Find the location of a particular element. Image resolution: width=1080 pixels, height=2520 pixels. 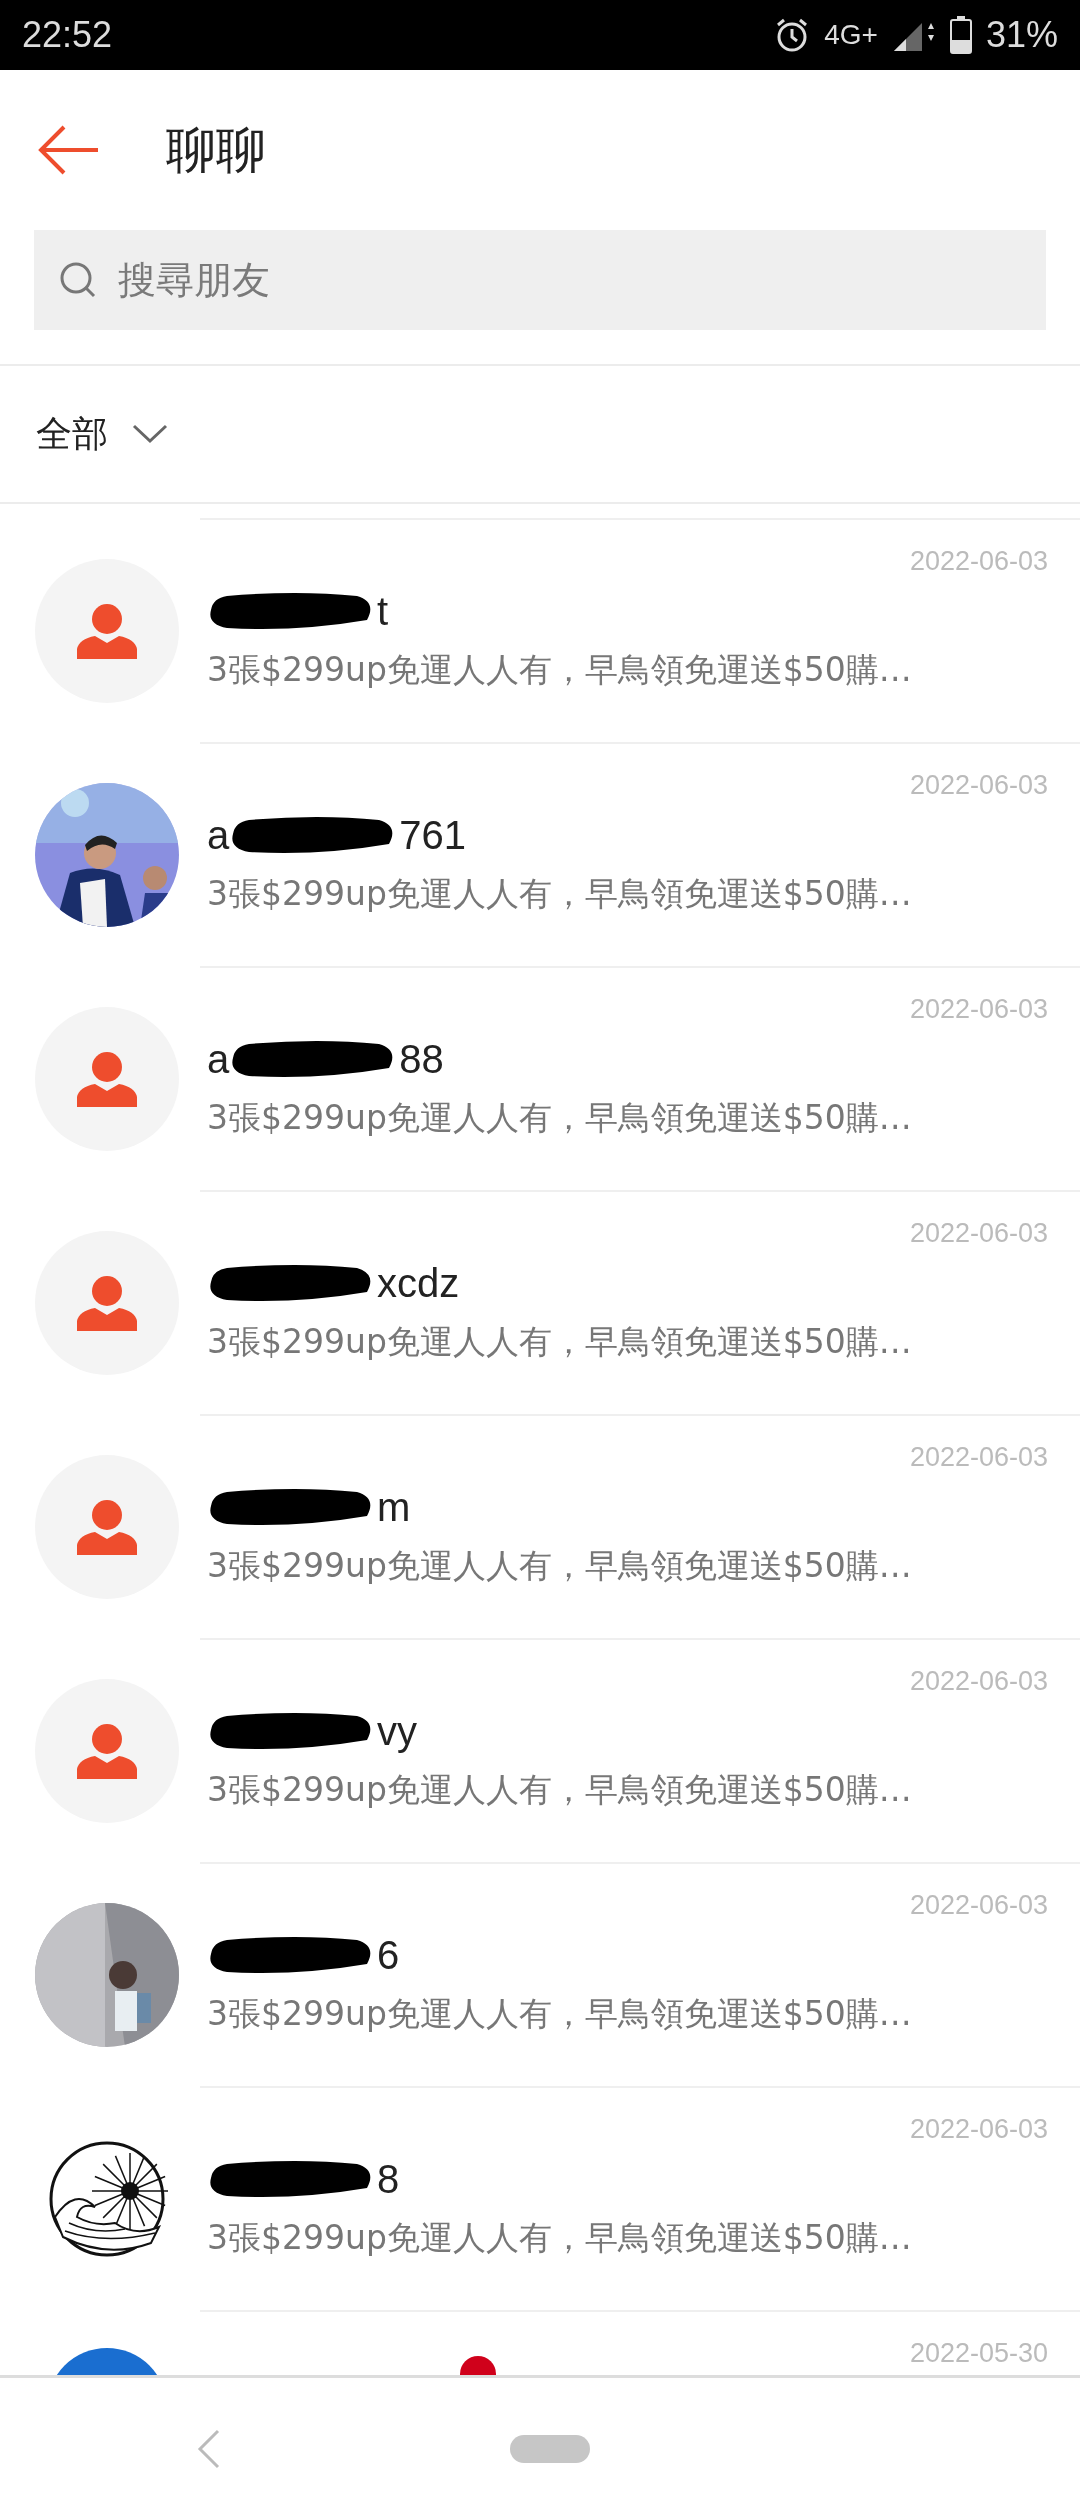

chat-name: m is located at coordinates (394, 1507).